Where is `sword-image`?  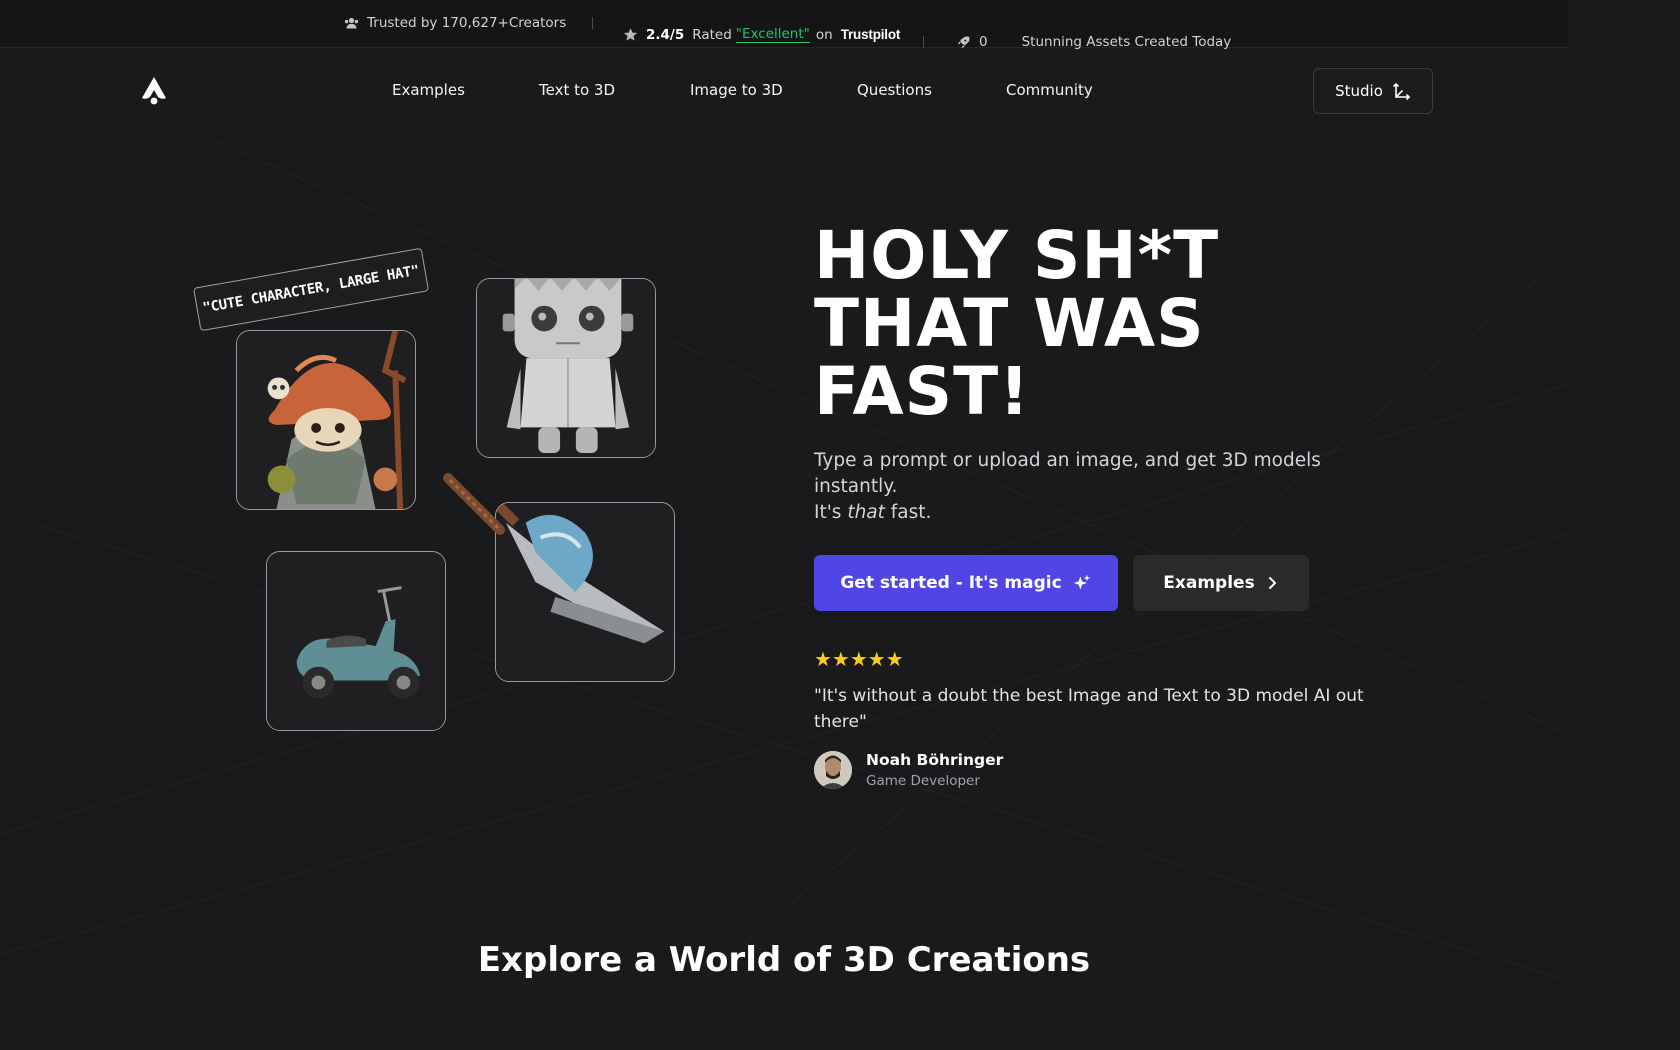
sword-image is located at coordinates (585, 592).